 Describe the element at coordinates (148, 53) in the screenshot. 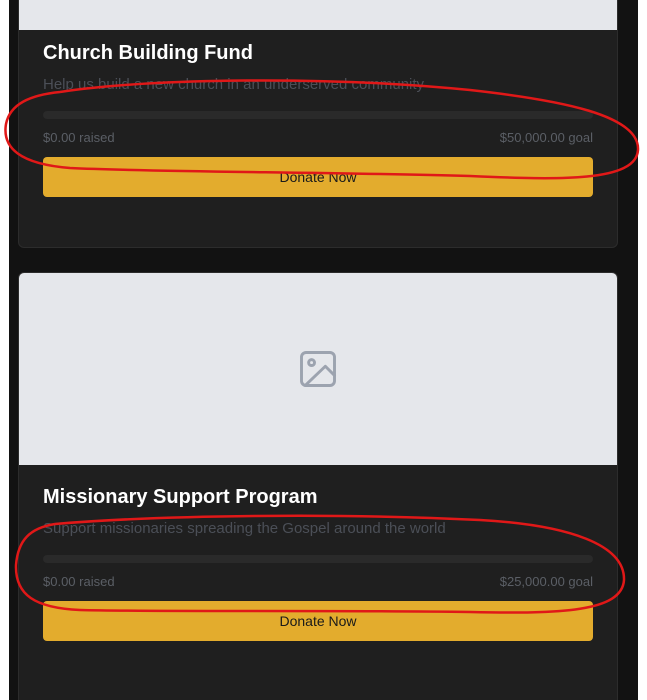

I see `campaign-title: Church Building Fund` at that location.